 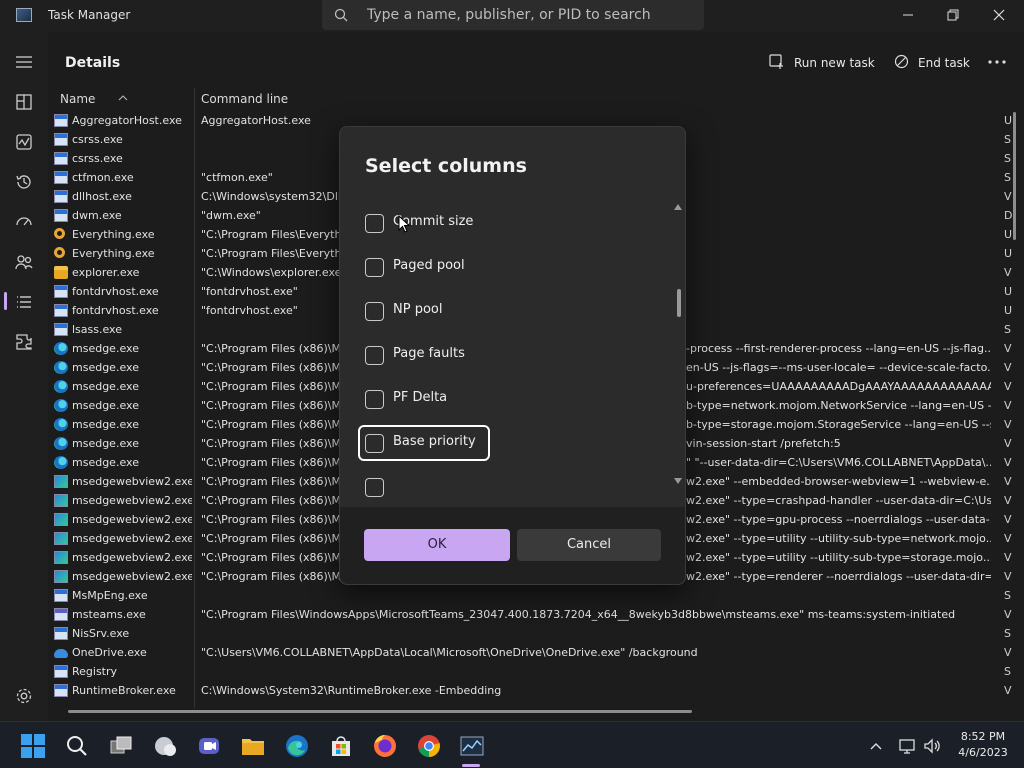 What do you see at coordinates (165, 746) in the screenshot?
I see `widgets-weather-icon` at bounding box center [165, 746].